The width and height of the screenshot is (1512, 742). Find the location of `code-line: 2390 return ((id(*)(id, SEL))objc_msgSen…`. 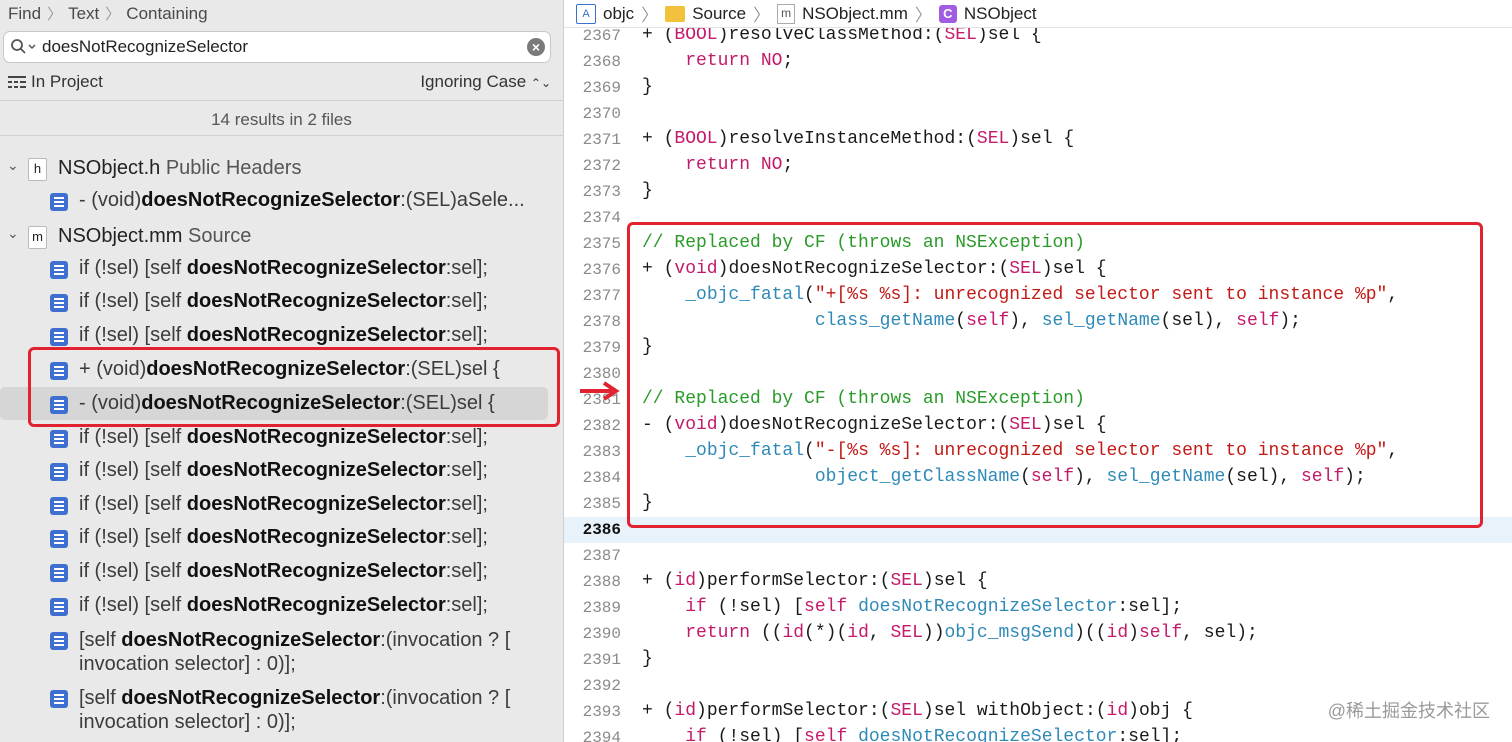

code-line: 2390 return ((id(*)(id, SEL))objc_msgSen… is located at coordinates (1038, 634).